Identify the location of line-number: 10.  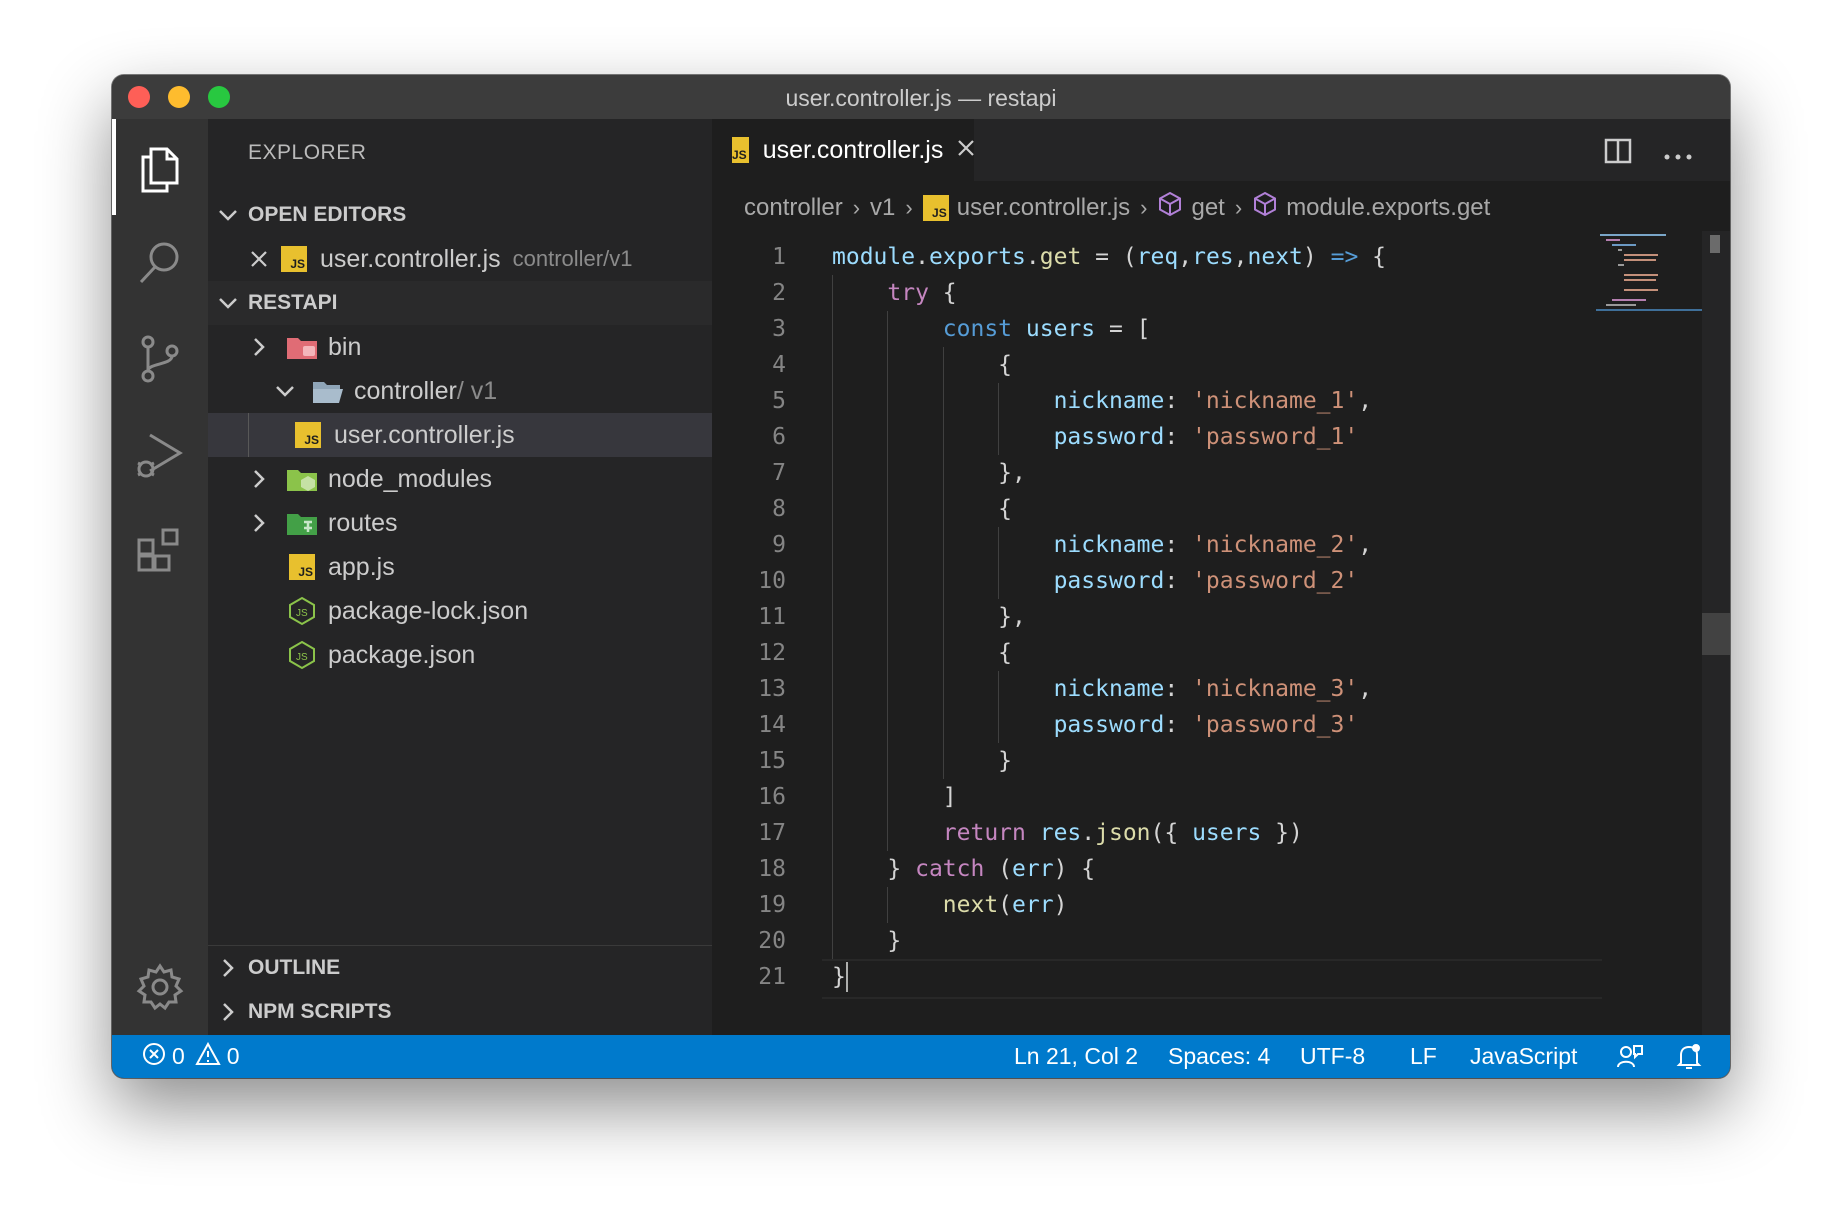
(772, 581).